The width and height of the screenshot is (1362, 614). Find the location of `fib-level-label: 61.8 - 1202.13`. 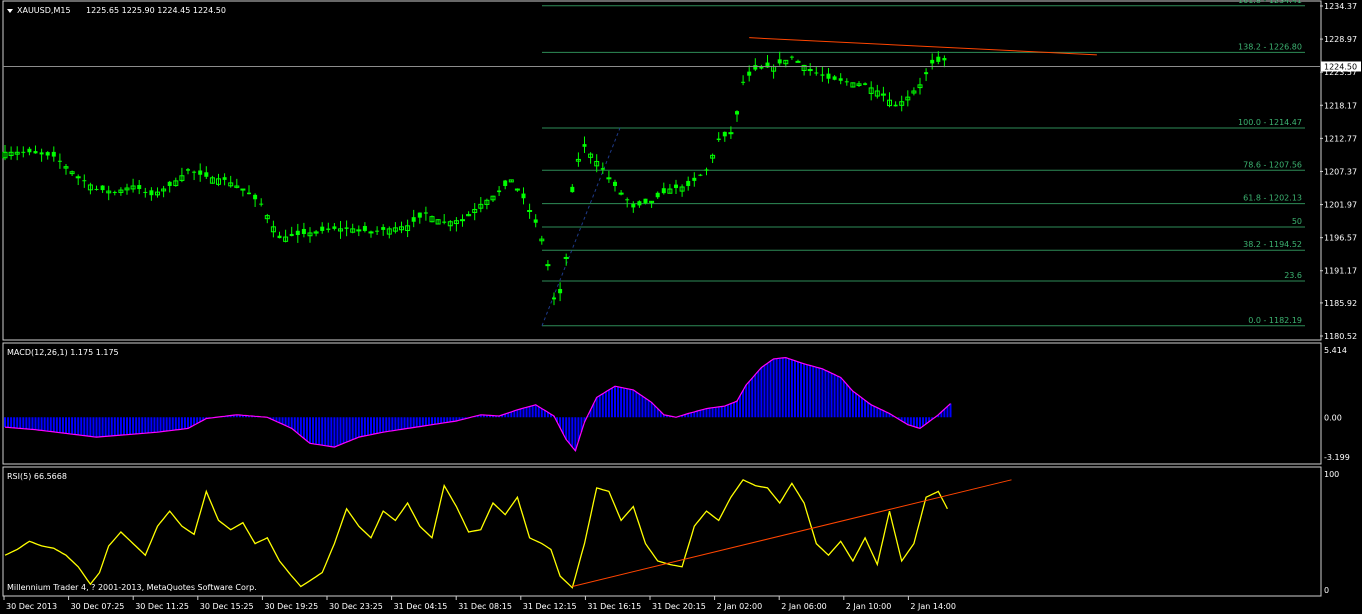

fib-level-label: 61.8 - 1202.13 is located at coordinates (1272, 198).